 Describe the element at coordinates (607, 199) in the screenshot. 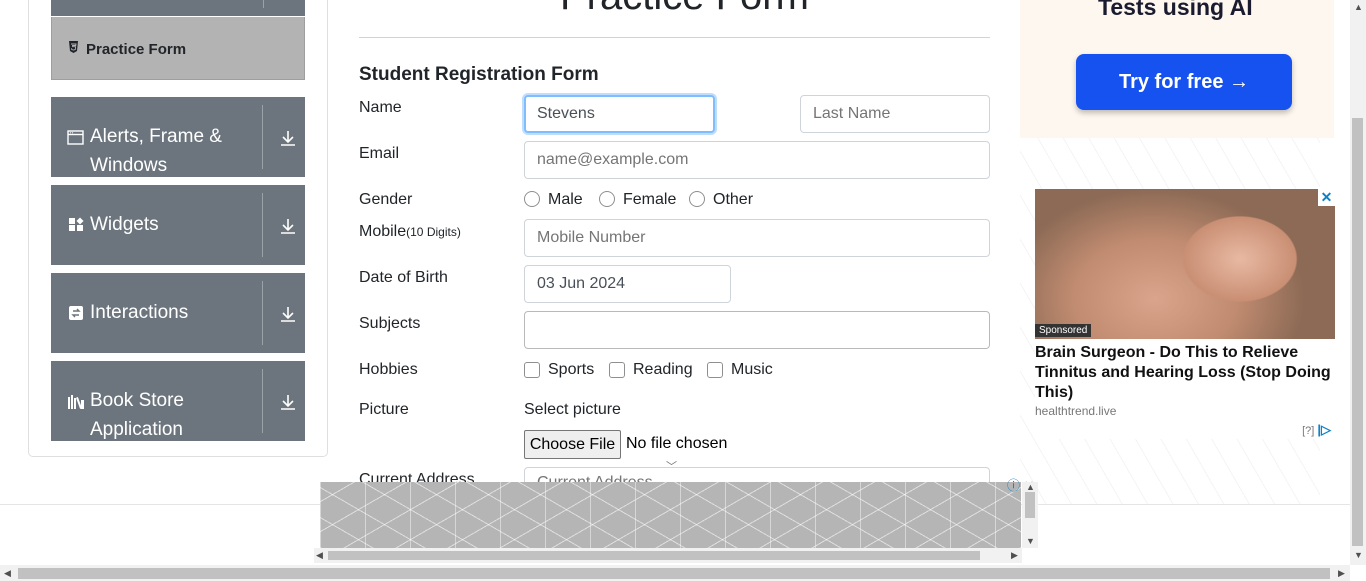

I see `gender-female-radio` at that location.